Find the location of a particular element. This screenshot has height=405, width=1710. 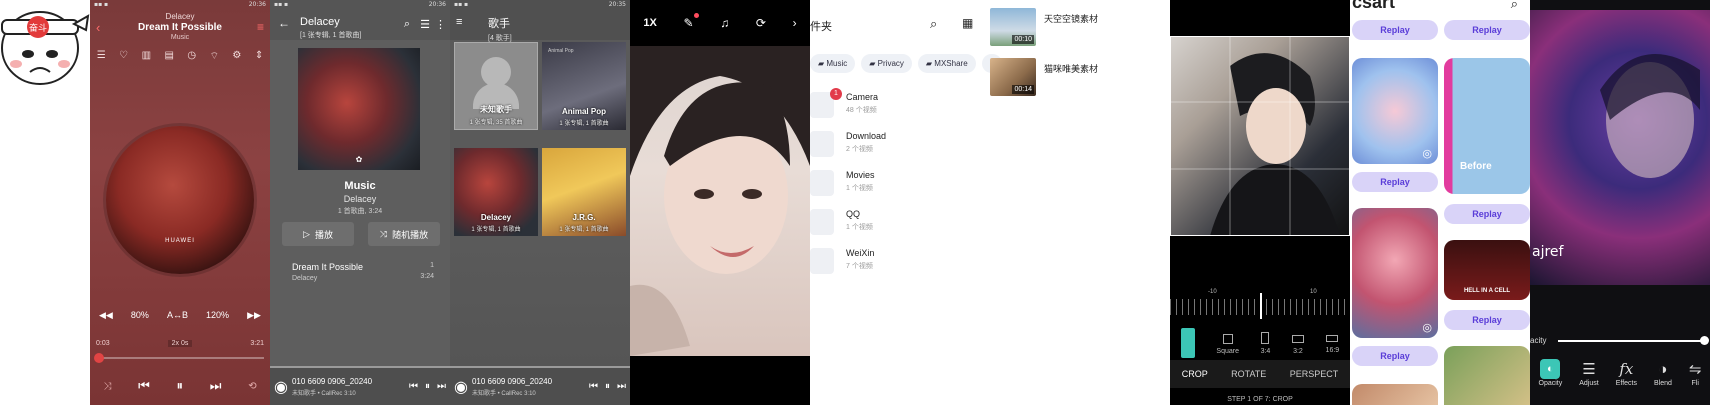

artist-tile: J.R.G. 1 张专辑, 1 首歌曲 is located at coordinates (584, 192).